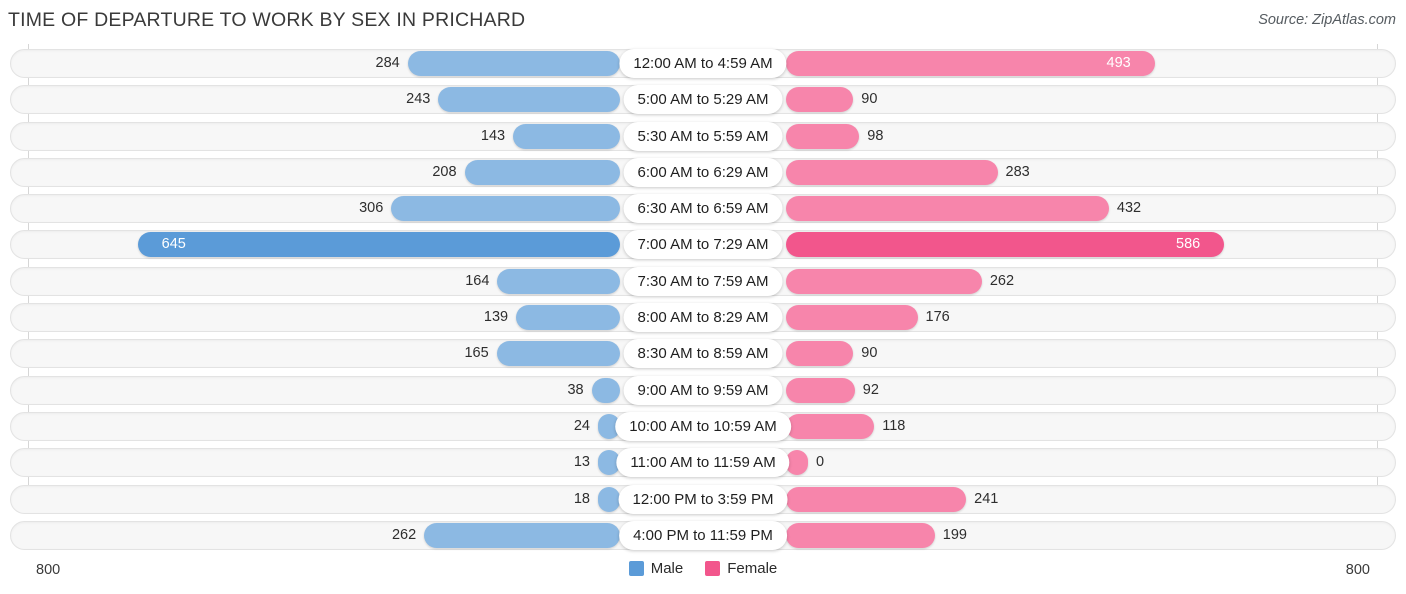 This screenshot has width=1406, height=594. I want to click on bar-row: 139 176 8:00 AM to 8:29 AM, so click(703, 317).